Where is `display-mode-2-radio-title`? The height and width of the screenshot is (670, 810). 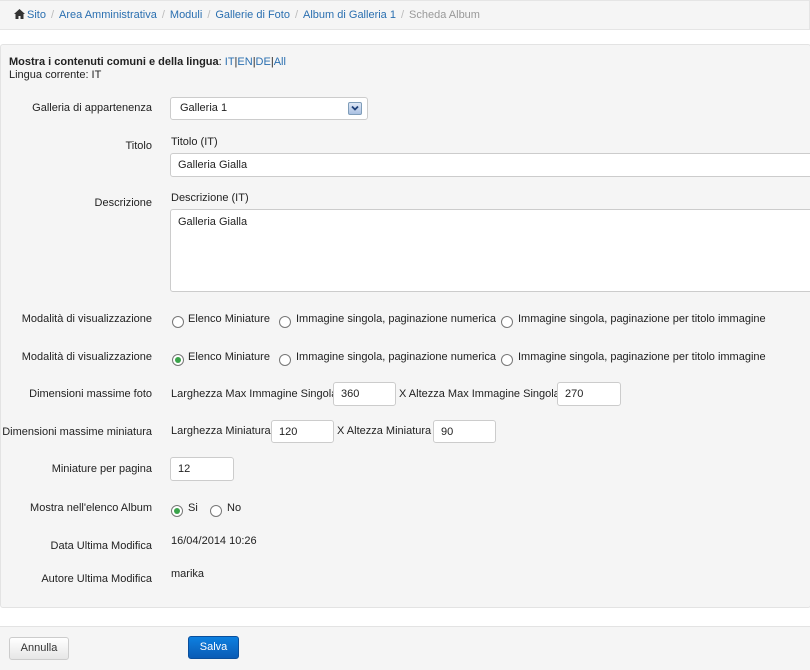 display-mode-2-radio-title is located at coordinates (507, 360).